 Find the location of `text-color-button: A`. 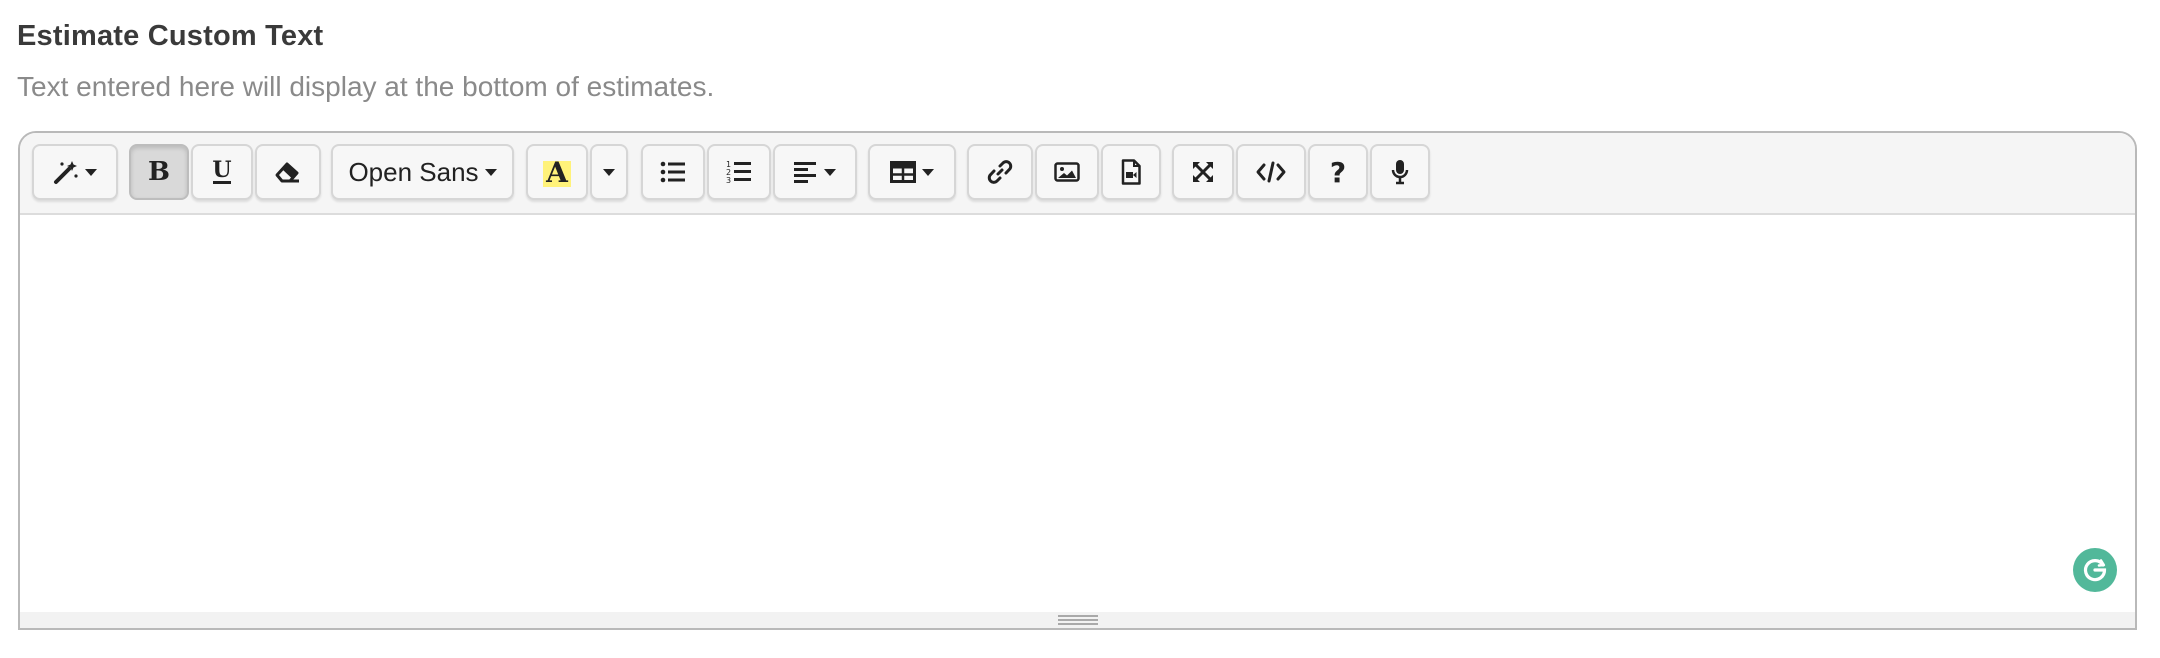

text-color-button: A is located at coordinates (557, 172).